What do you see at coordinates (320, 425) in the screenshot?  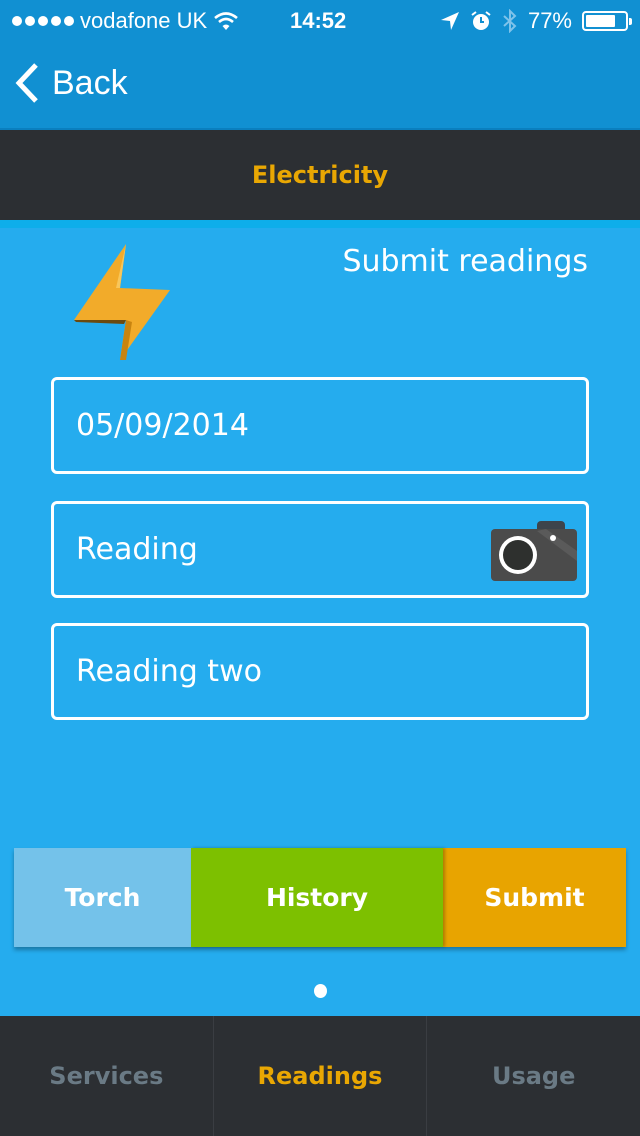 I see `date-field: 05/09/2014` at bounding box center [320, 425].